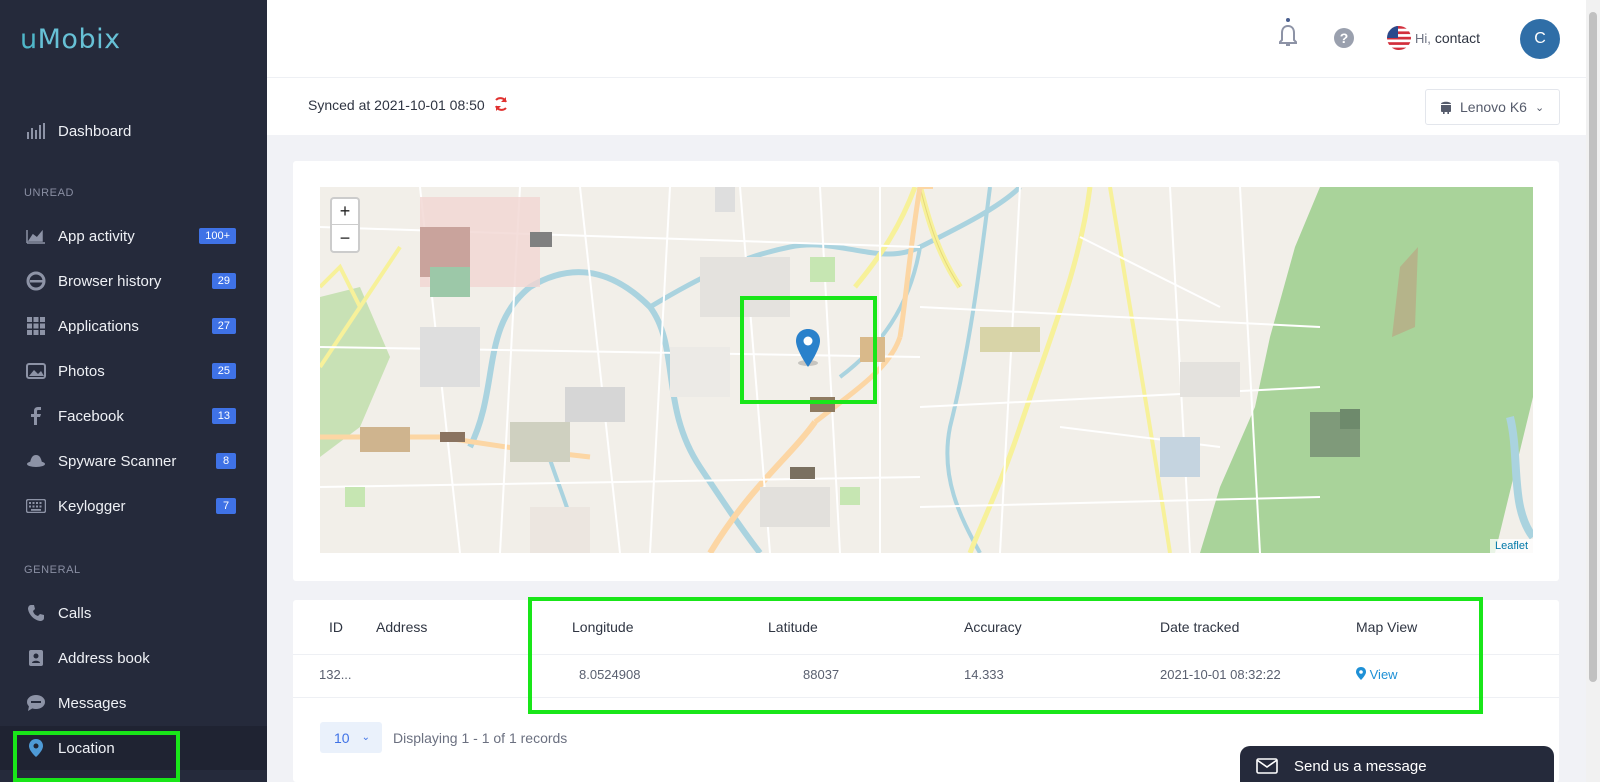 This screenshot has width=1600, height=782. Describe the element at coordinates (351, 737) in the screenshot. I see `records-per-page-select: 10 ⌄` at that location.